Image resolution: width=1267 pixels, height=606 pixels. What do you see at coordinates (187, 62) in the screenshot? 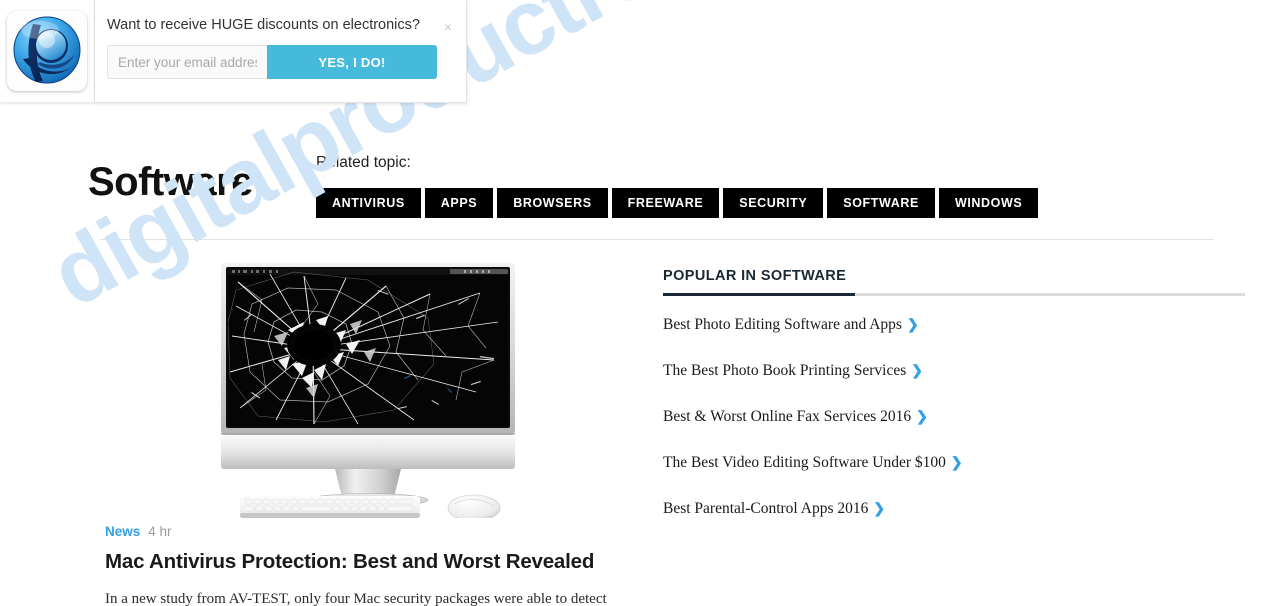
I see `email-field` at bounding box center [187, 62].